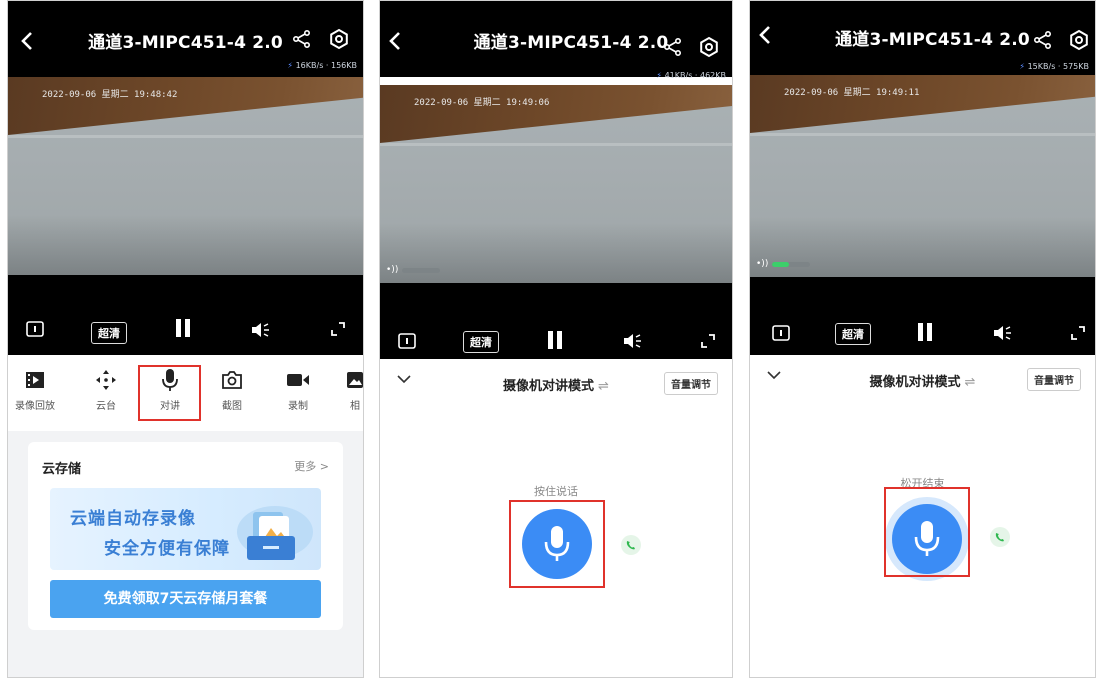 The image size is (1097, 678). What do you see at coordinates (35, 380) in the screenshot?
I see `playback-icon` at bounding box center [35, 380].